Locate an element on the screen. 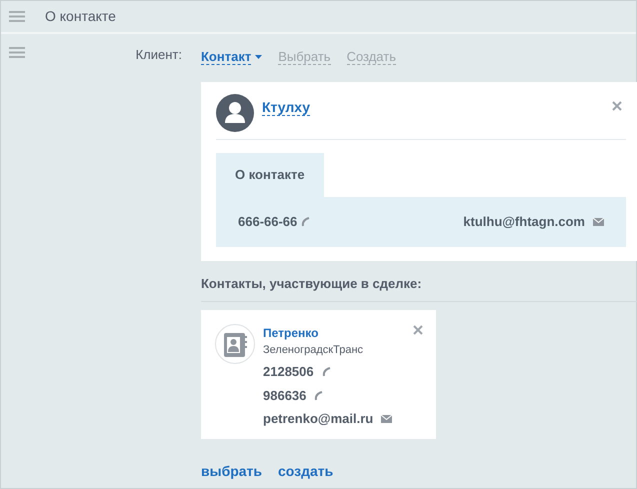  email-address: petrenko@mail.ru is located at coordinates (318, 419).